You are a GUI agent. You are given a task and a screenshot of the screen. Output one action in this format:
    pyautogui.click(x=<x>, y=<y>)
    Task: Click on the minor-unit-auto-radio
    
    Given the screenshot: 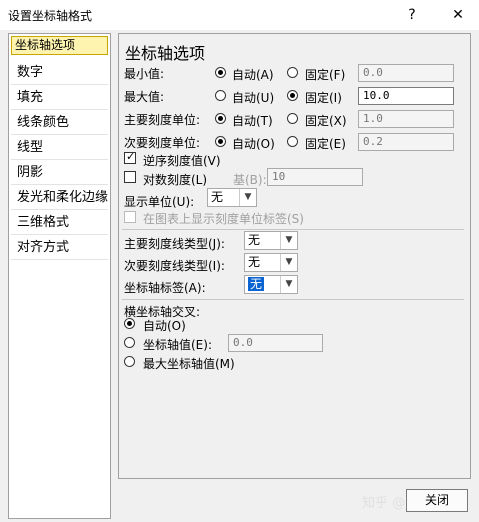 What is the action you would take?
    pyautogui.click(x=220, y=141)
    